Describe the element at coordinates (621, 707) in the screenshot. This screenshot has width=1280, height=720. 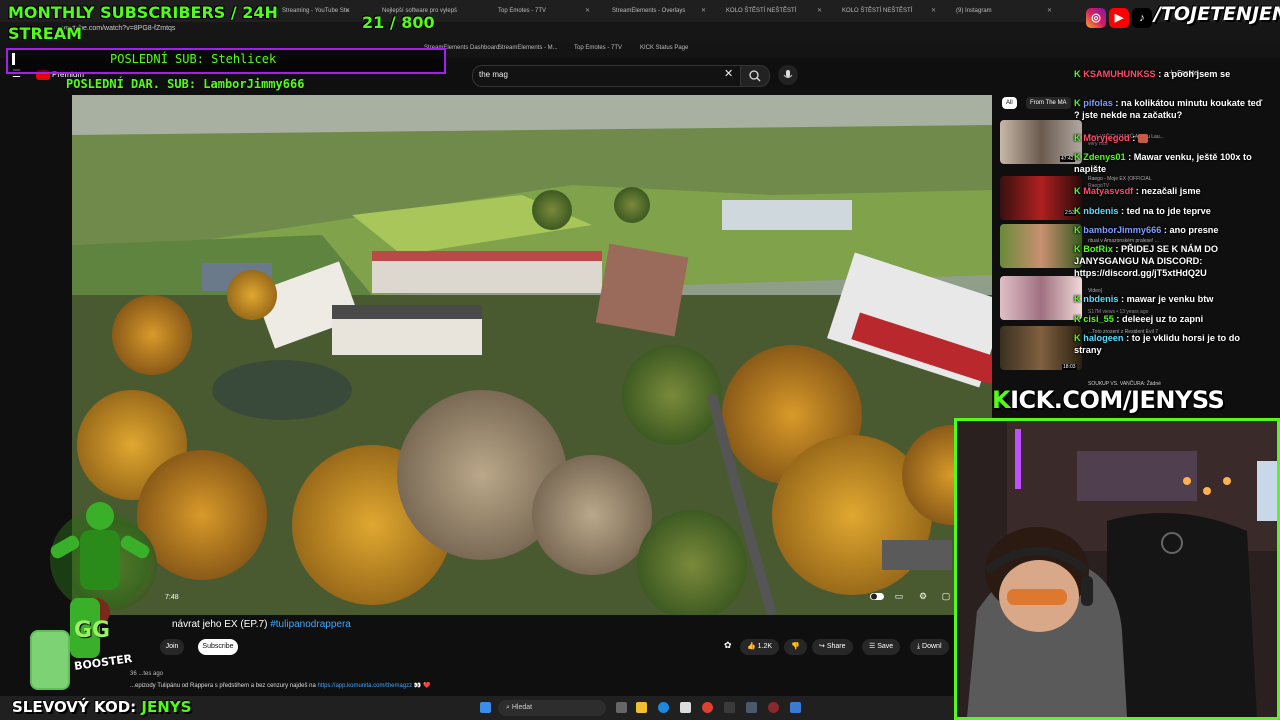
I see `task-view-icon` at that location.